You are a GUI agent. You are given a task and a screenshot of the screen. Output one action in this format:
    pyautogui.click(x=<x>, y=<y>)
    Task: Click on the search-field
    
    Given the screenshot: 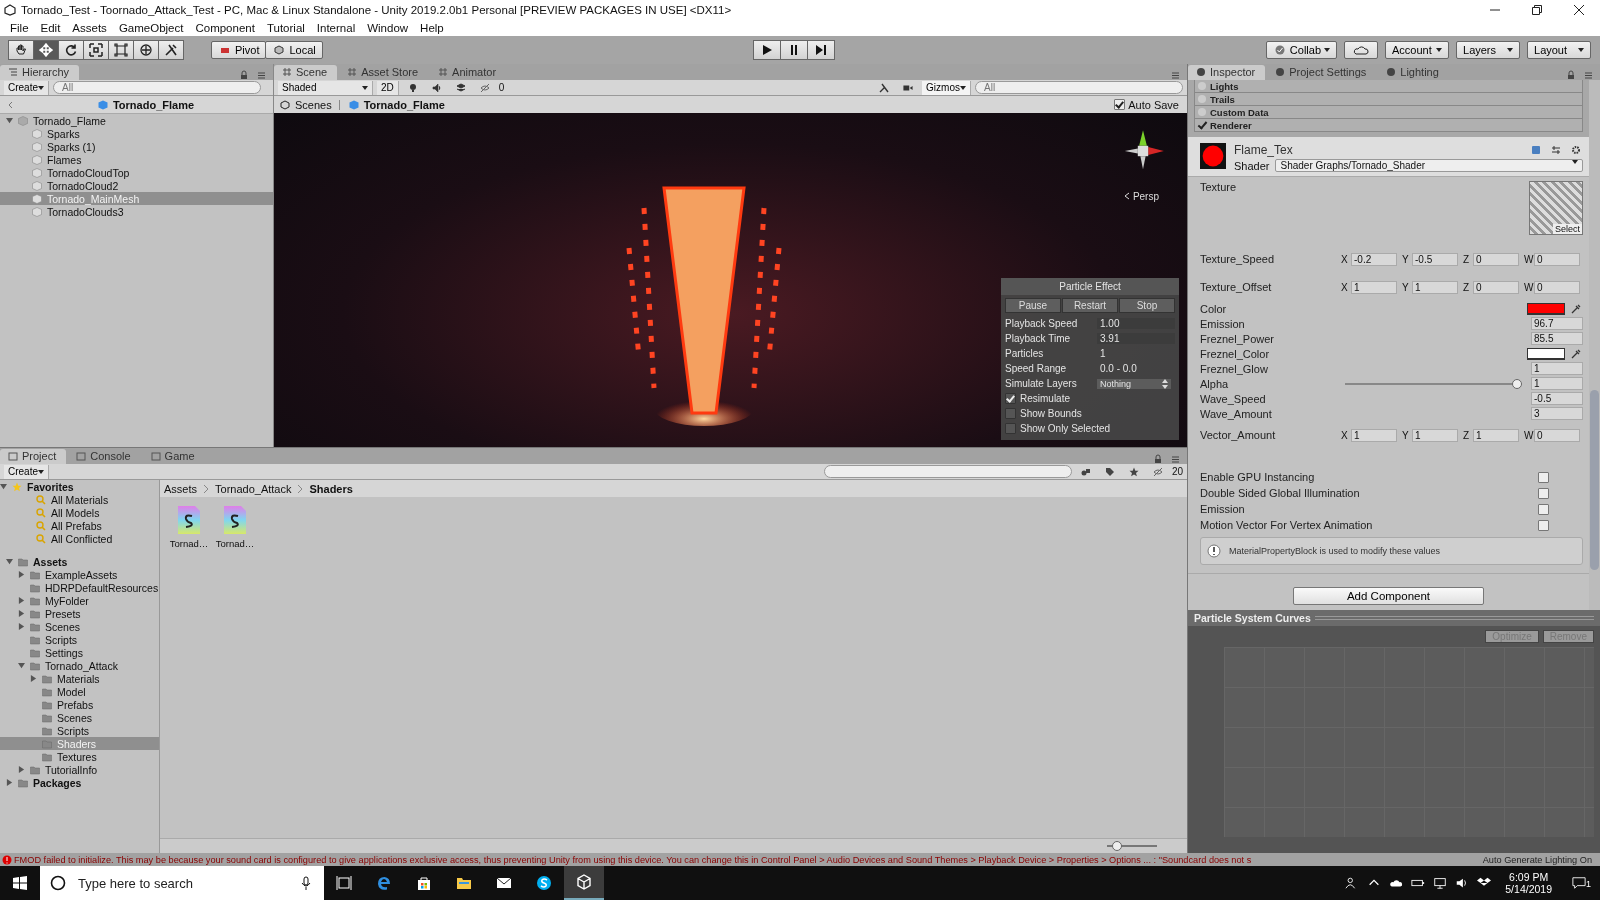 What is the action you would take?
    pyautogui.click(x=947, y=471)
    